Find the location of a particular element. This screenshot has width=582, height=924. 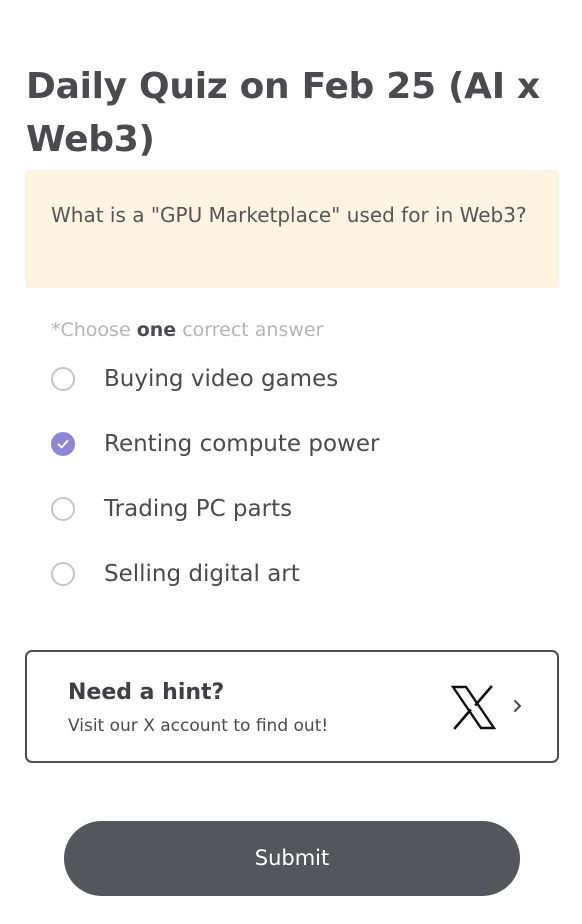

answer-option: Renting compute power is located at coordinates (291, 444).